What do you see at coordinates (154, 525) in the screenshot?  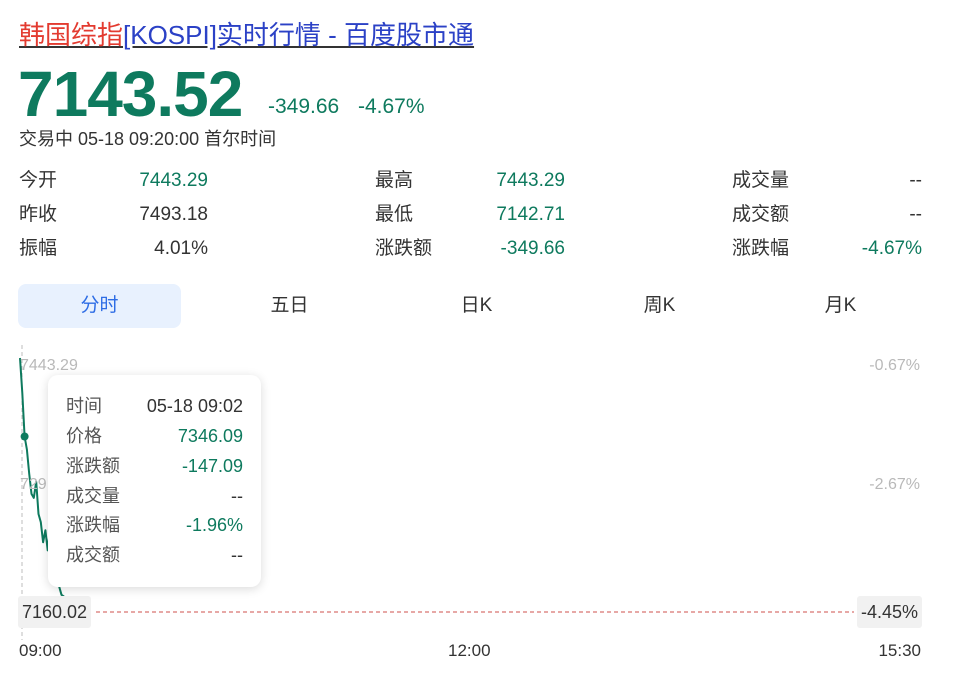 I see `tooltip-row-change-percent: 涨跌幅 -1.96%` at bounding box center [154, 525].